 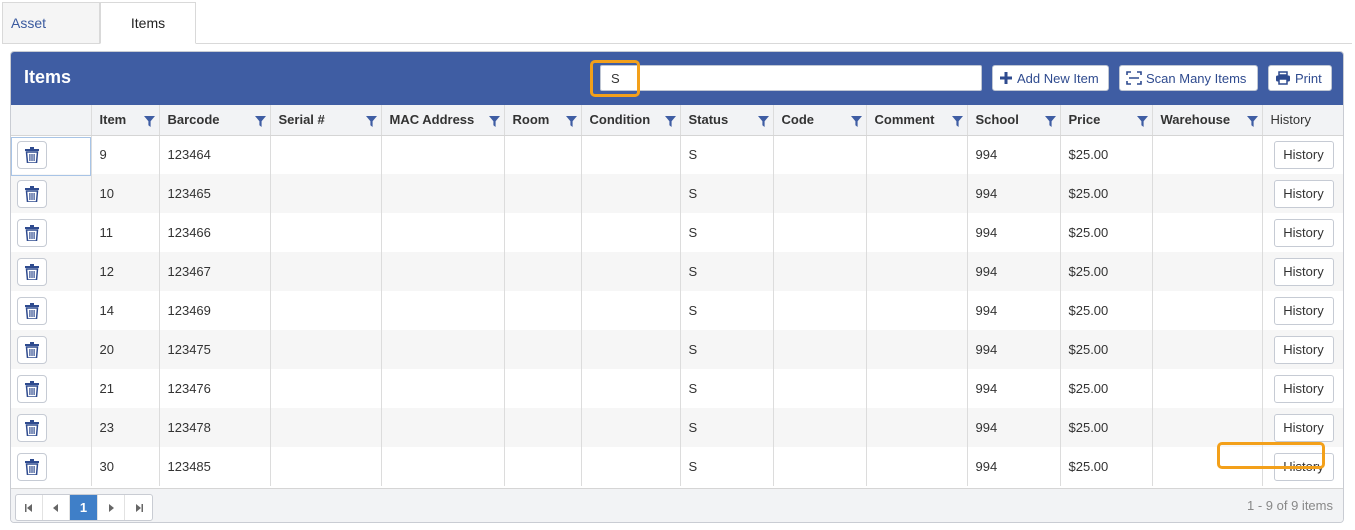 What do you see at coordinates (1308, 78) in the screenshot?
I see `print-label: Print` at bounding box center [1308, 78].